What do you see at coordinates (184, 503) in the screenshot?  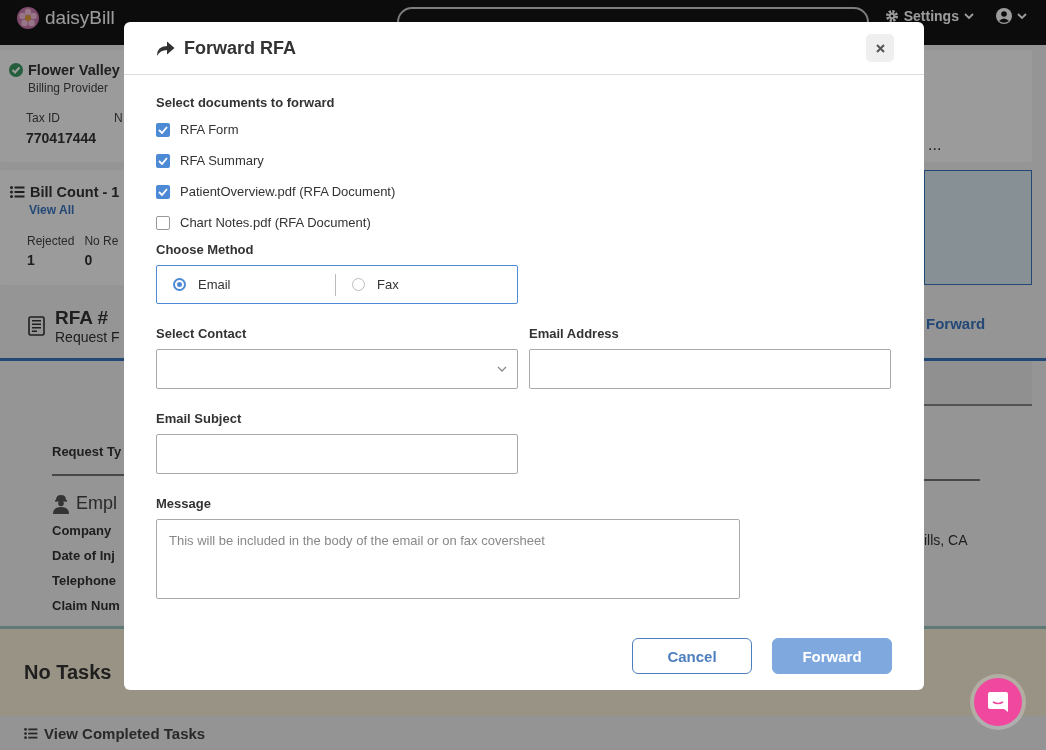 I see `field-label: Message` at bounding box center [184, 503].